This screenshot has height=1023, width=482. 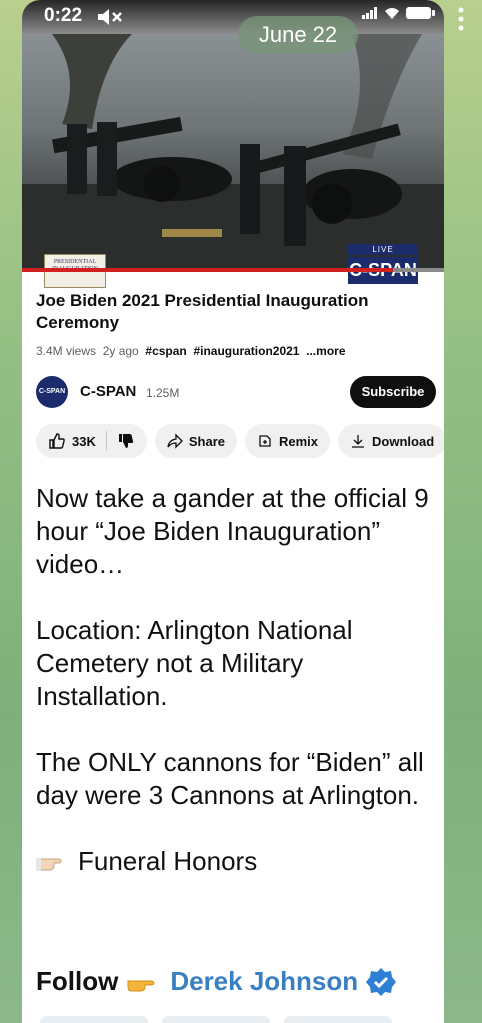 I want to click on battery-icon, so click(x=420, y=13).